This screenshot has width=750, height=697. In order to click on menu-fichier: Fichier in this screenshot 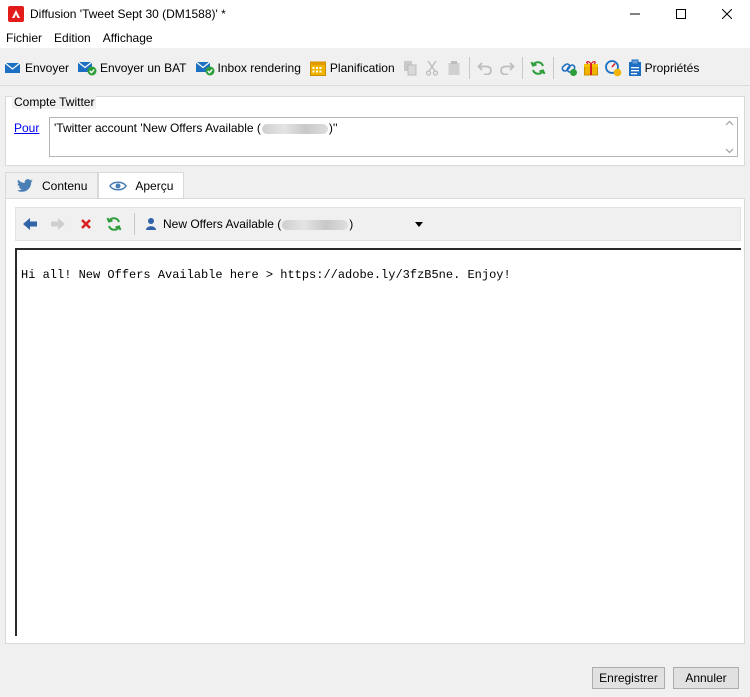, I will do `click(24, 38)`.